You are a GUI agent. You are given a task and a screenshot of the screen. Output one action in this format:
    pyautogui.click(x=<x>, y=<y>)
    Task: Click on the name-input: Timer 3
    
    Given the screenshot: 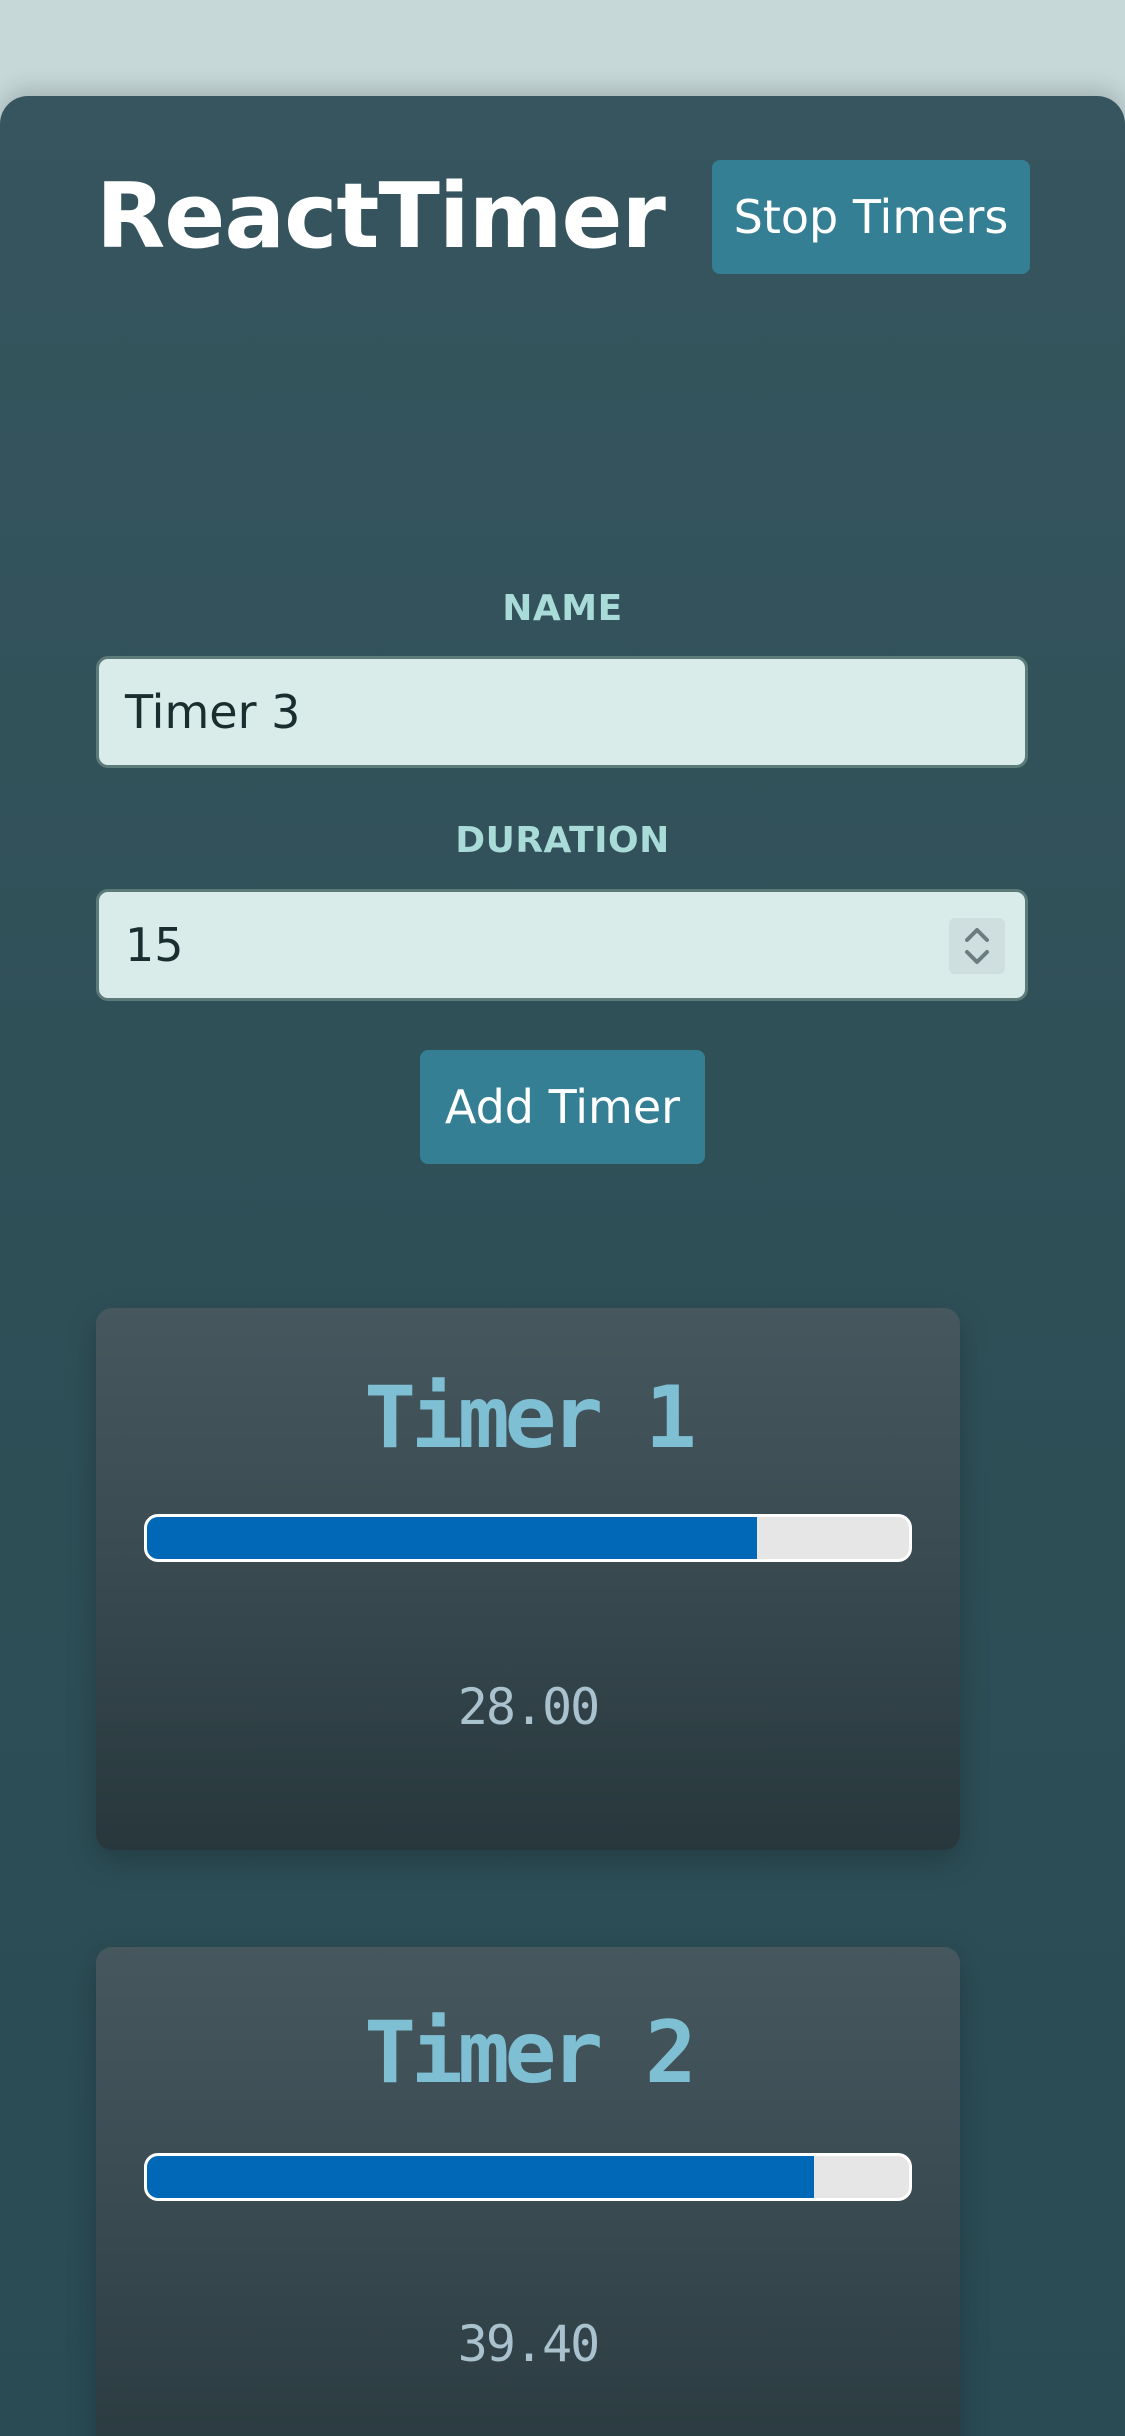 What is the action you would take?
    pyautogui.click(x=562, y=712)
    